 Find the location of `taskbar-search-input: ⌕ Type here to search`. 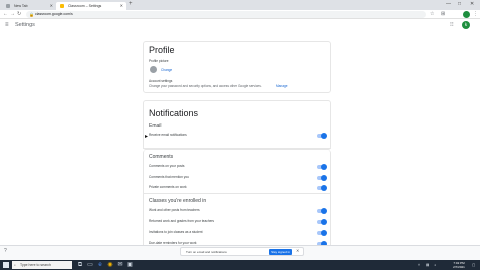

taskbar-search-input: ⌕ Type here to search is located at coordinates (42, 265).